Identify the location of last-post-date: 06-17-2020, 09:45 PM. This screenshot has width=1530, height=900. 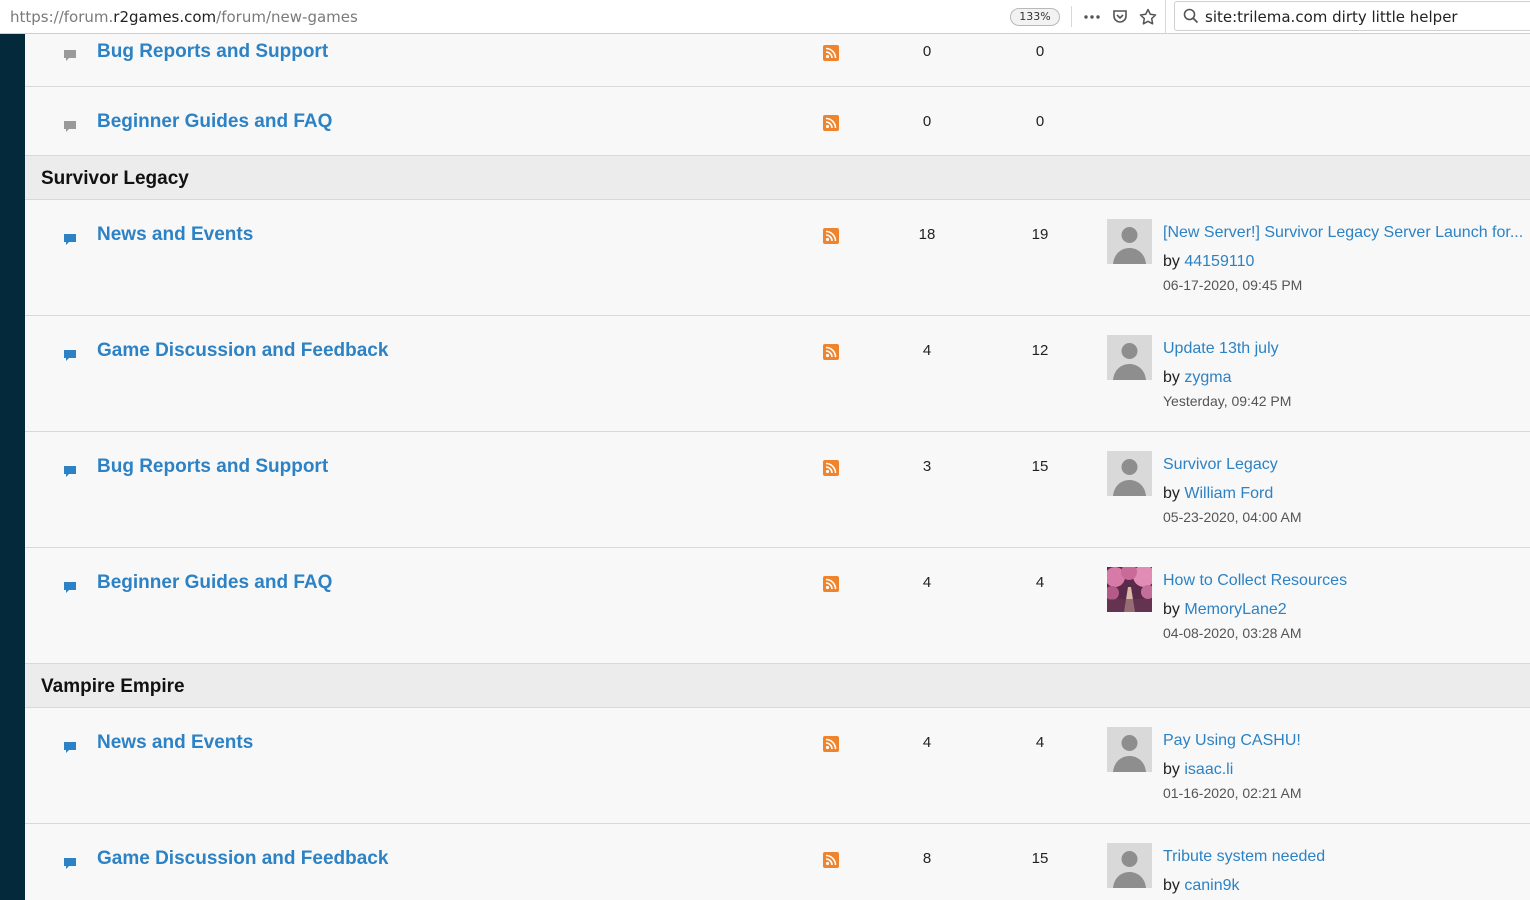
(1233, 285).